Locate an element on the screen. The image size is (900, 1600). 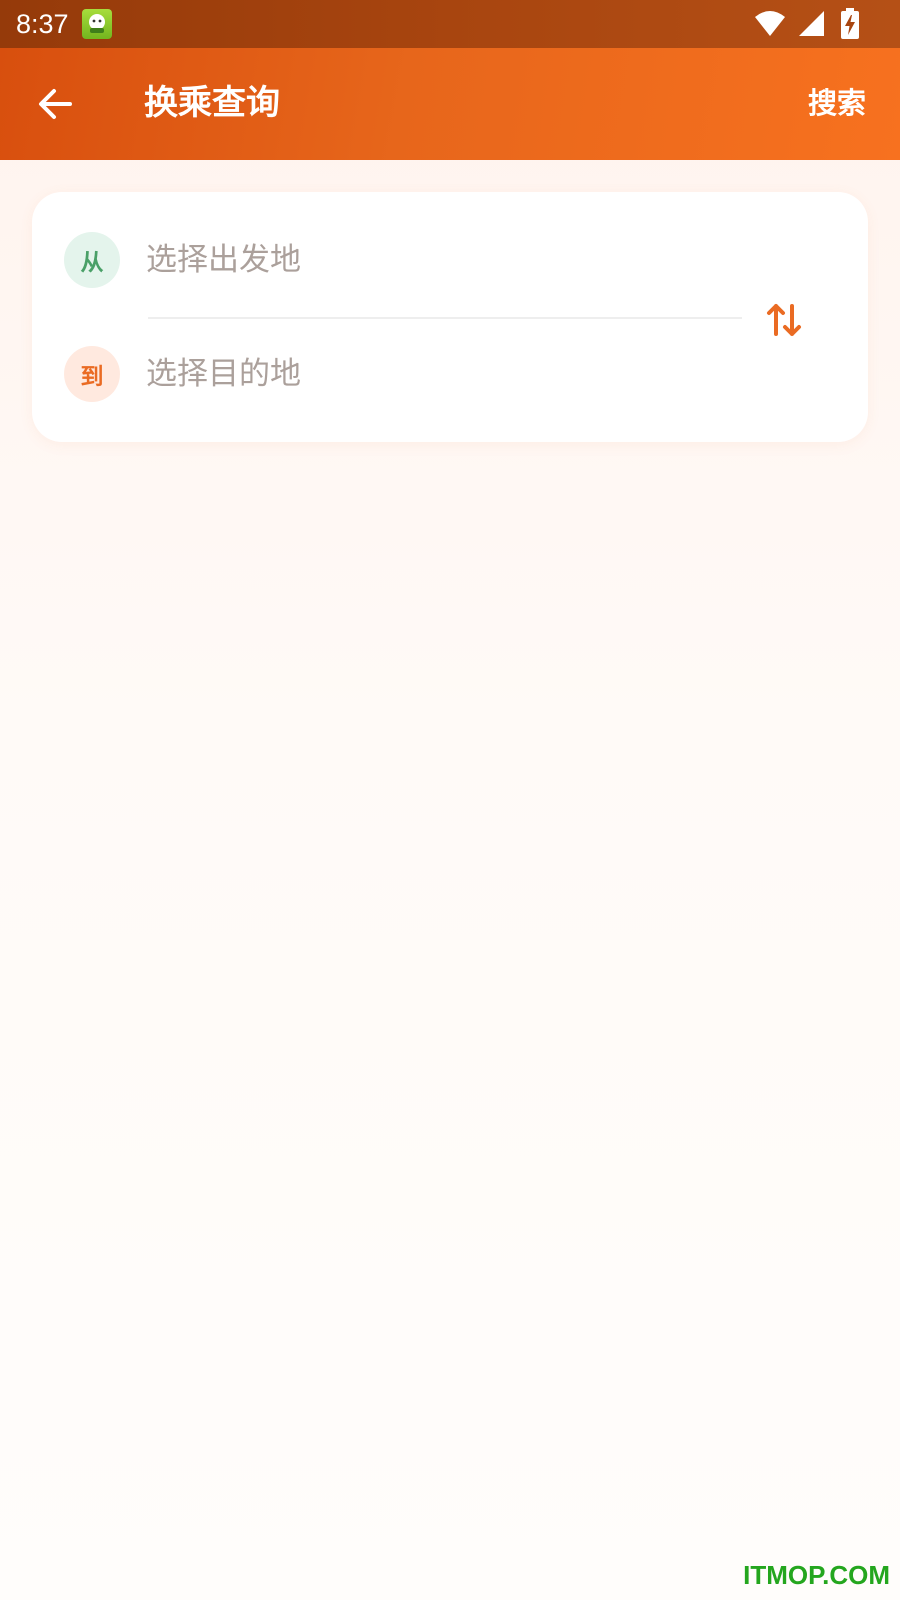
cell-signal-icon is located at coordinates (812, 25).